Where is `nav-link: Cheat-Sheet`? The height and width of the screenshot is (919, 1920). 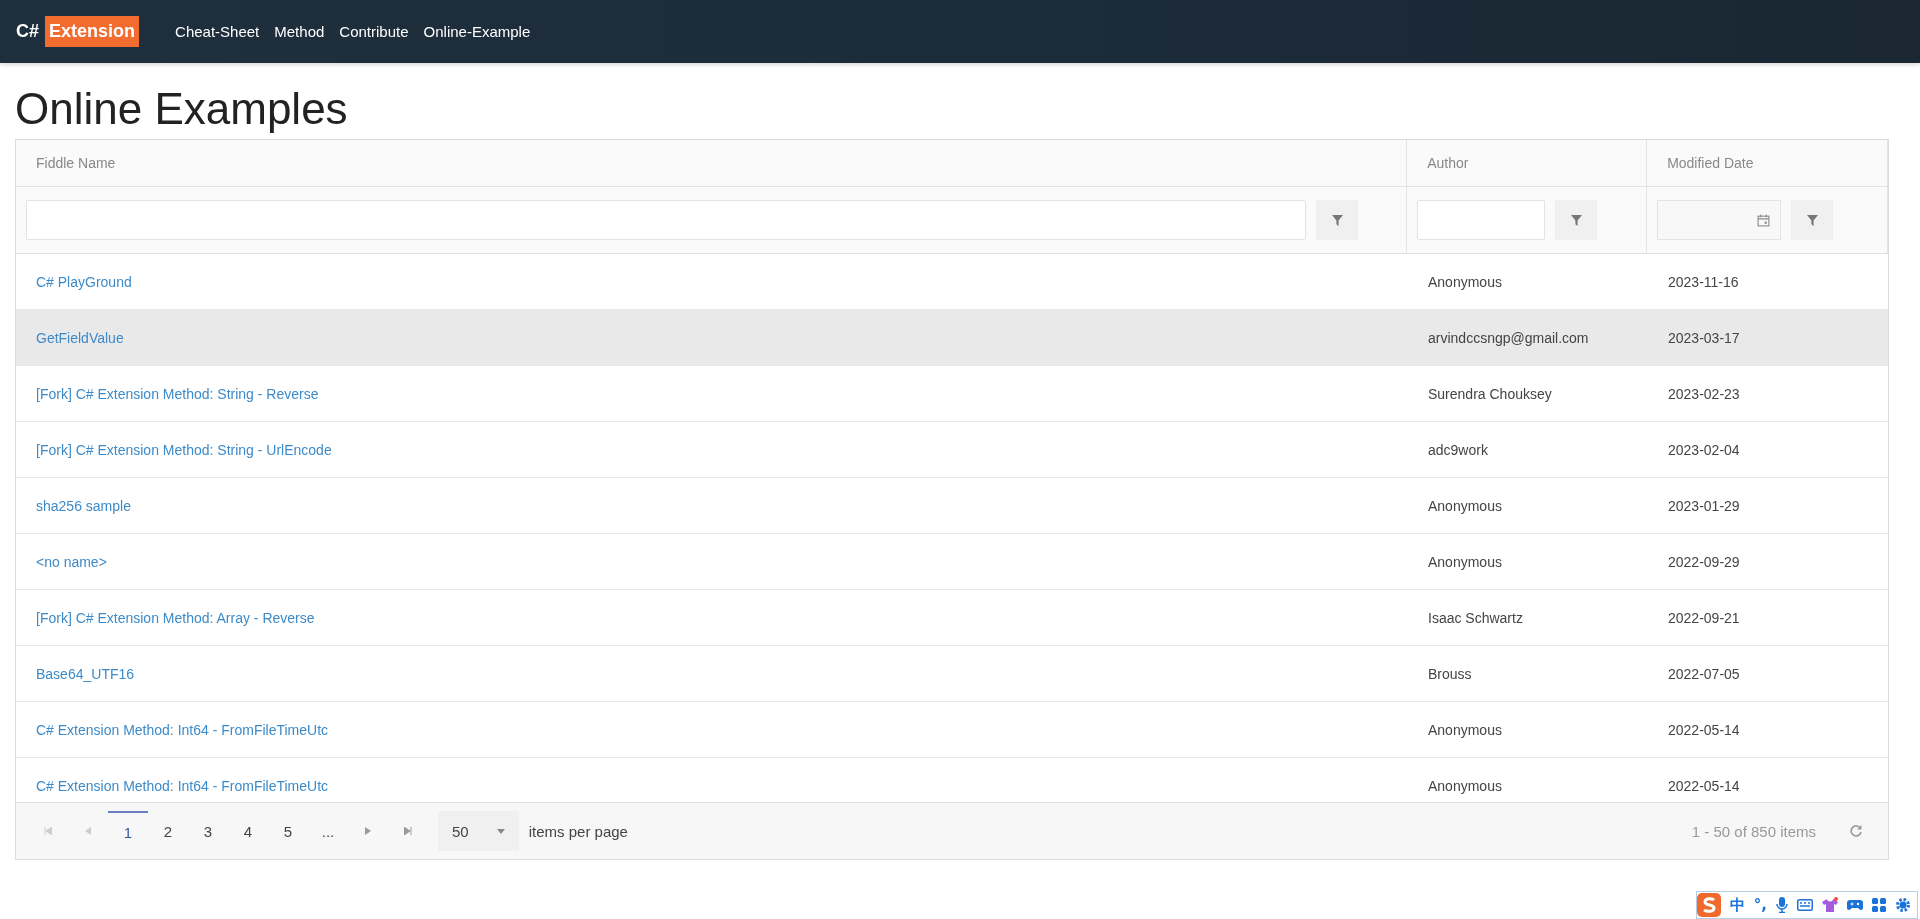
nav-link: Cheat-Sheet is located at coordinates (217, 31).